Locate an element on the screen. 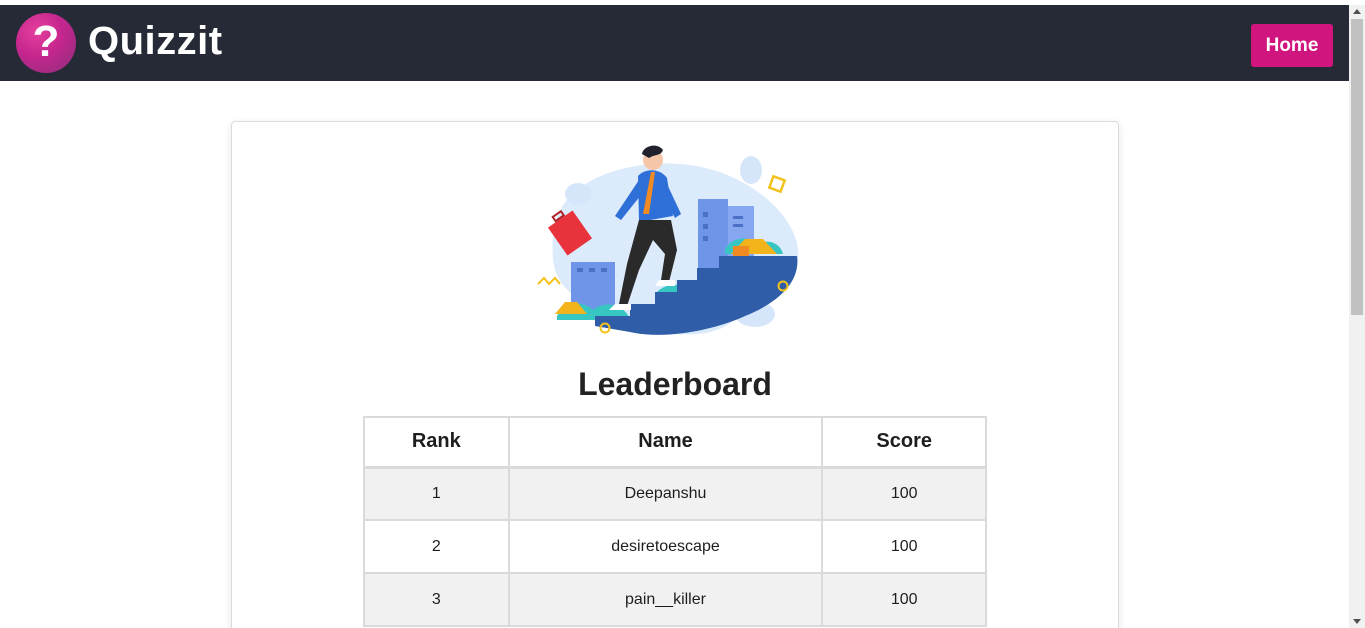 This screenshot has height=628, width=1365. name-cell: pain__killer is located at coordinates (665, 599).